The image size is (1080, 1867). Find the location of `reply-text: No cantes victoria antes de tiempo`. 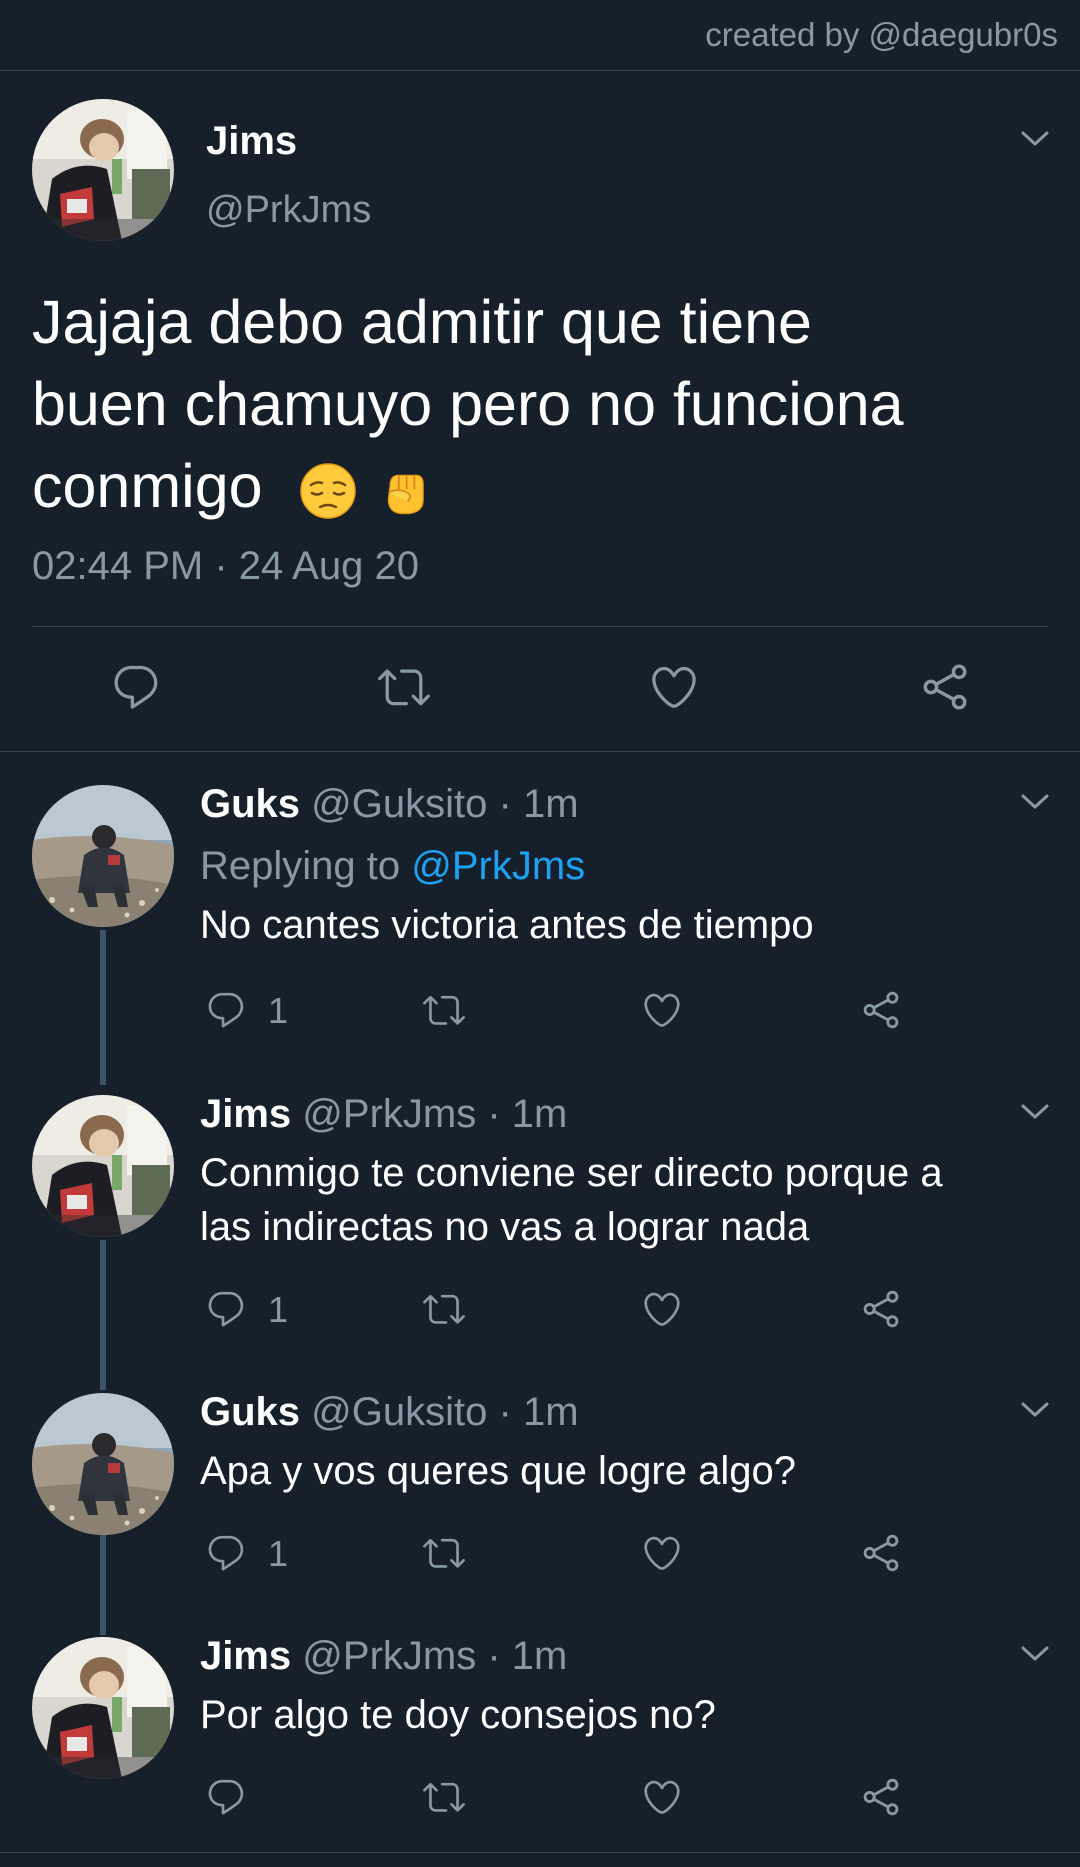

reply-text: No cantes victoria antes de tiempo is located at coordinates (620, 925).